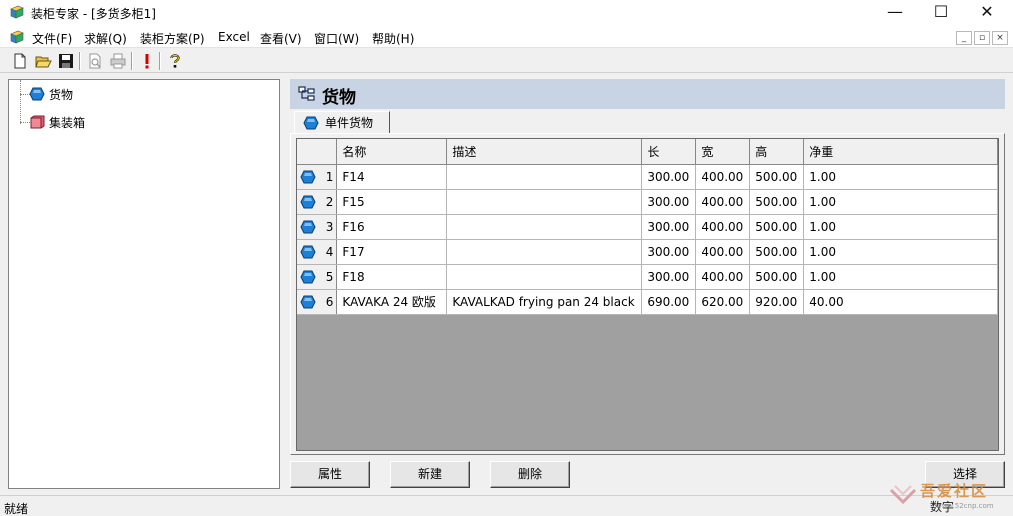  What do you see at coordinates (329, 176) in the screenshot?
I see `row-number: 1` at bounding box center [329, 176].